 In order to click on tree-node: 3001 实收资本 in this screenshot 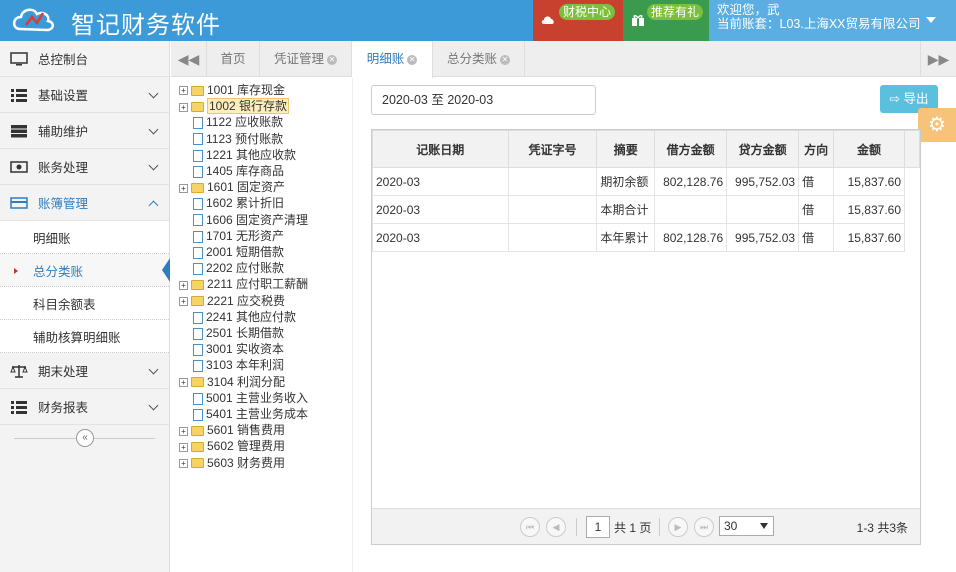, I will do `click(231, 349)`.